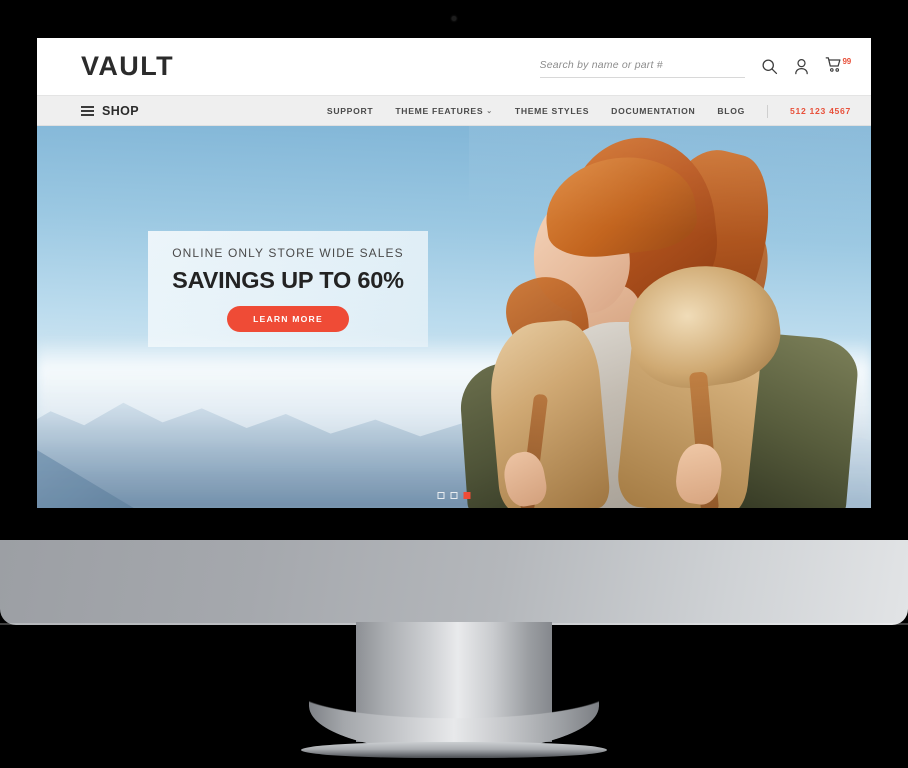  What do you see at coordinates (288, 280) in the screenshot?
I see `hero-title: SAVINGS UP TO 60%` at bounding box center [288, 280].